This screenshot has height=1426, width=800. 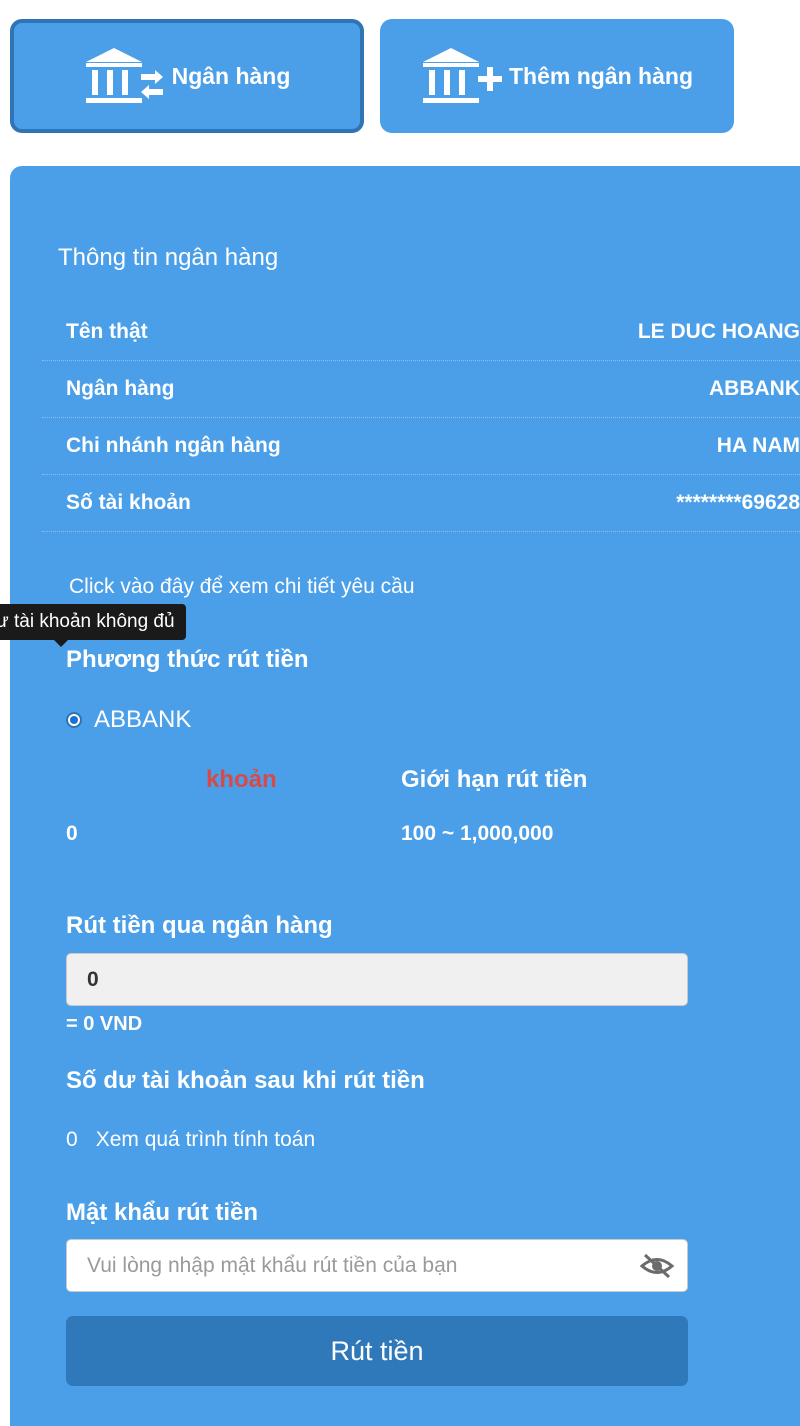 What do you see at coordinates (347, 1265) in the screenshot?
I see `password-input` at bounding box center [347, 1265].